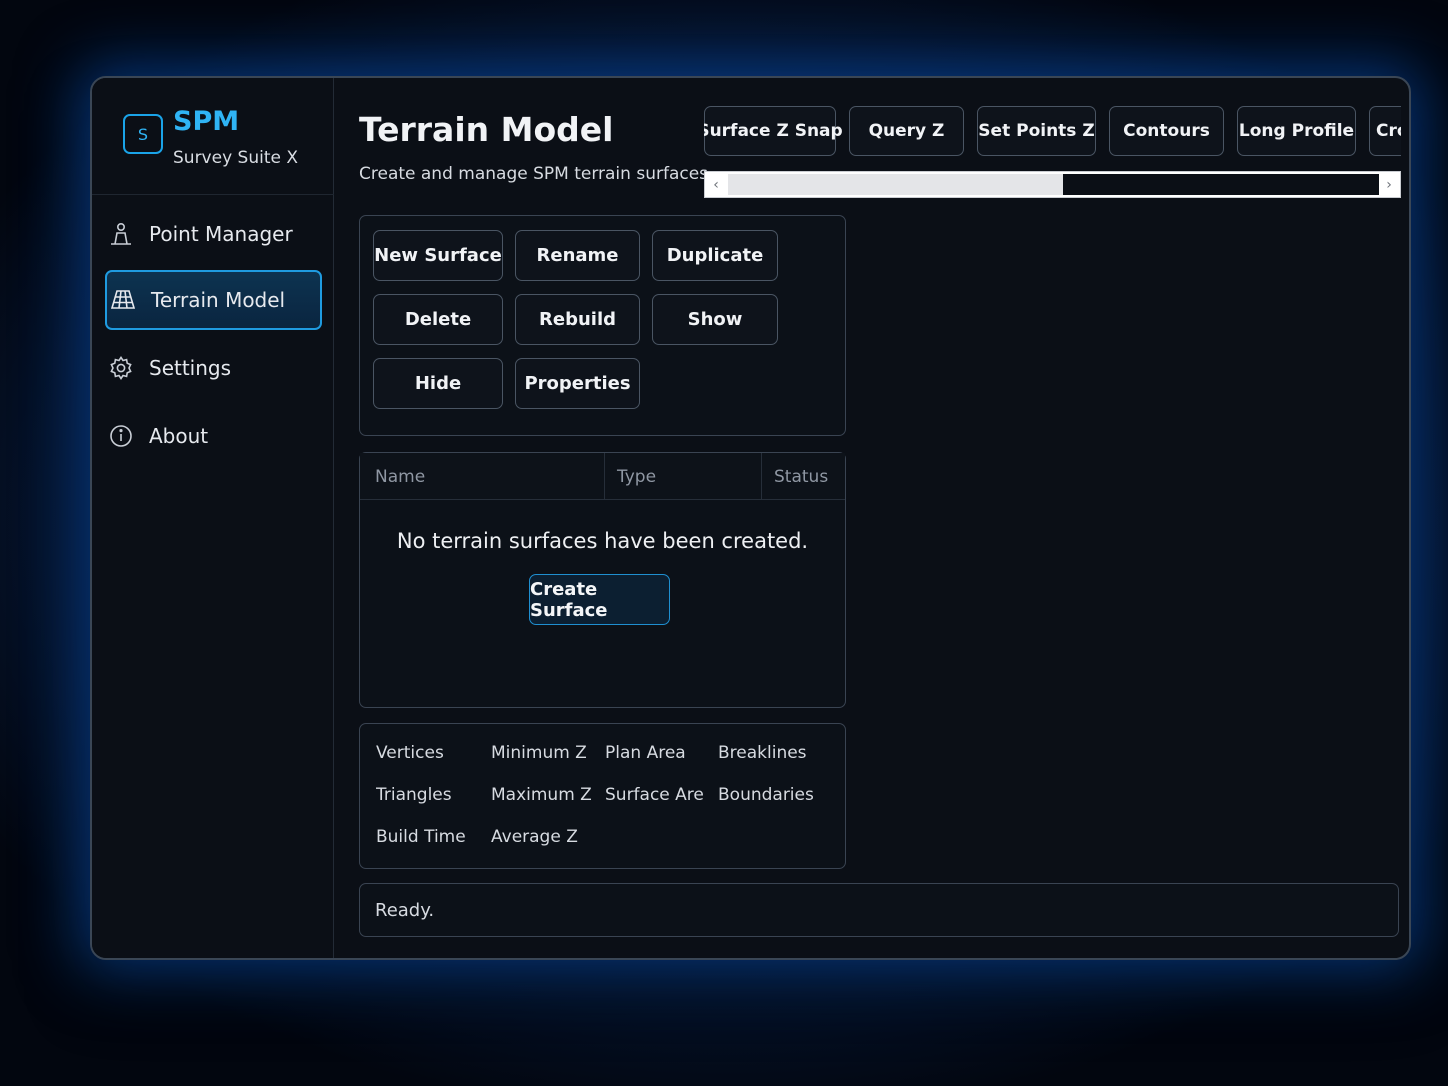 Image resolution: width=1448 pixels, height=1086 pixels. What do you see at coordinates (438, 383) in the screenshot?
I see `hide-button: Hide` at bounding box center [438, 383].